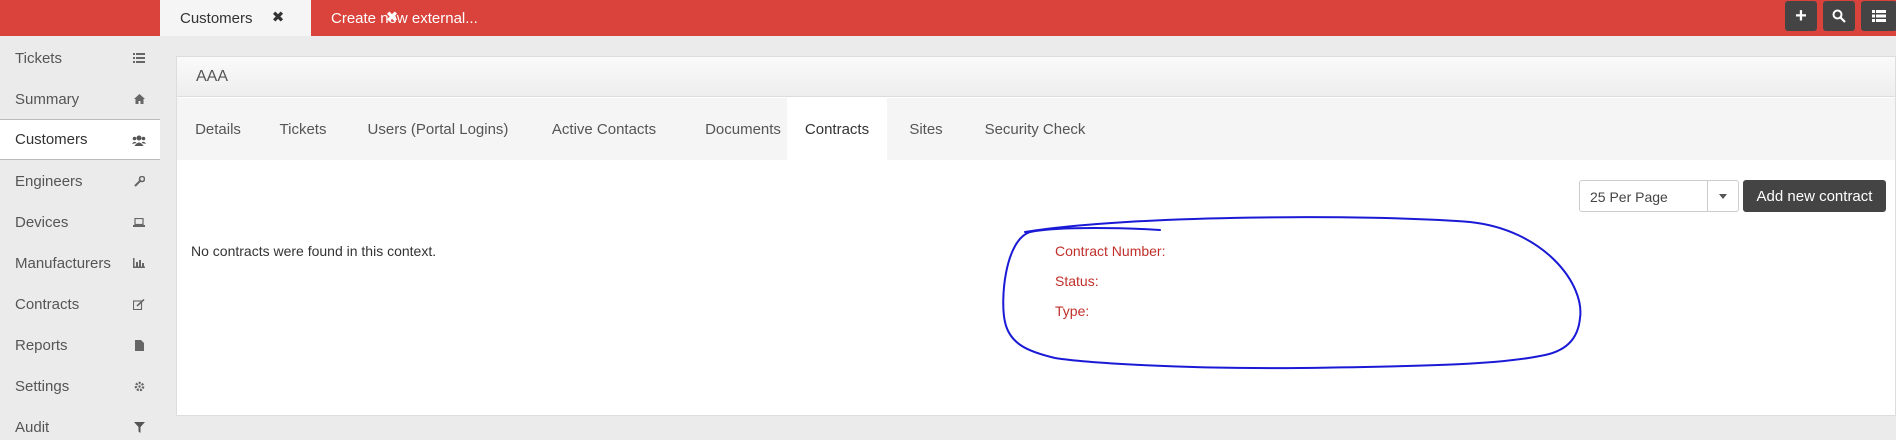 The width and height of the screenshot is (1896, 440). What do you see at coordinates (80, 222) in the screenshot?
I see `sidebar-item-devices: Devices` at bounding box center [80, 222].